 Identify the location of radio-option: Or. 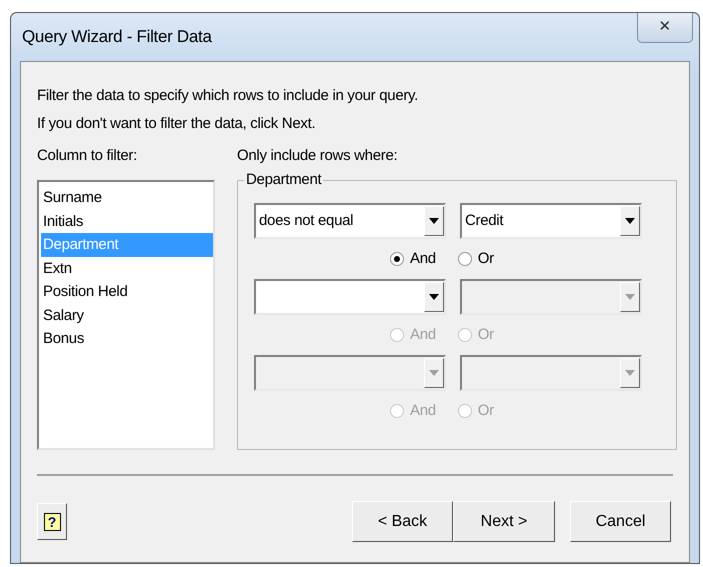
(476, 259).